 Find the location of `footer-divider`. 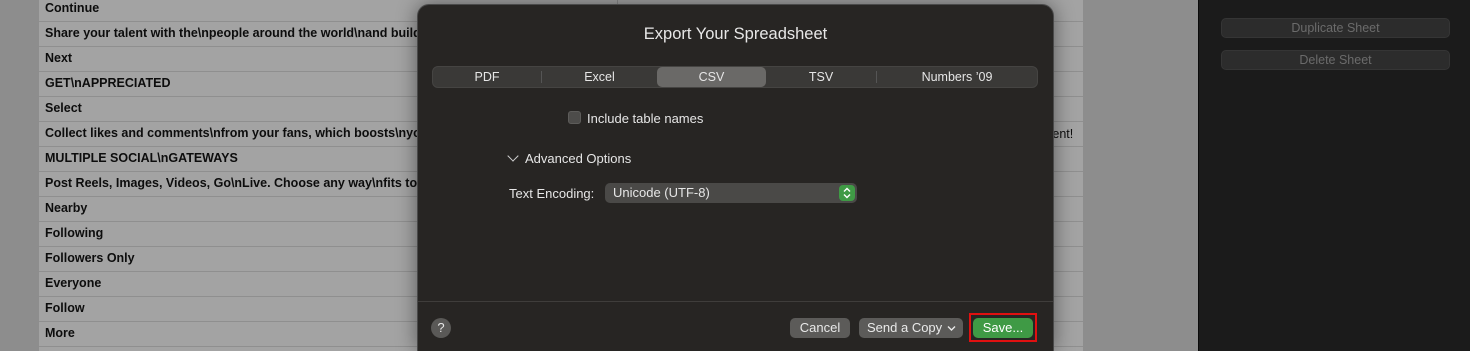

footer-divider is located at coordinates (735, 301).